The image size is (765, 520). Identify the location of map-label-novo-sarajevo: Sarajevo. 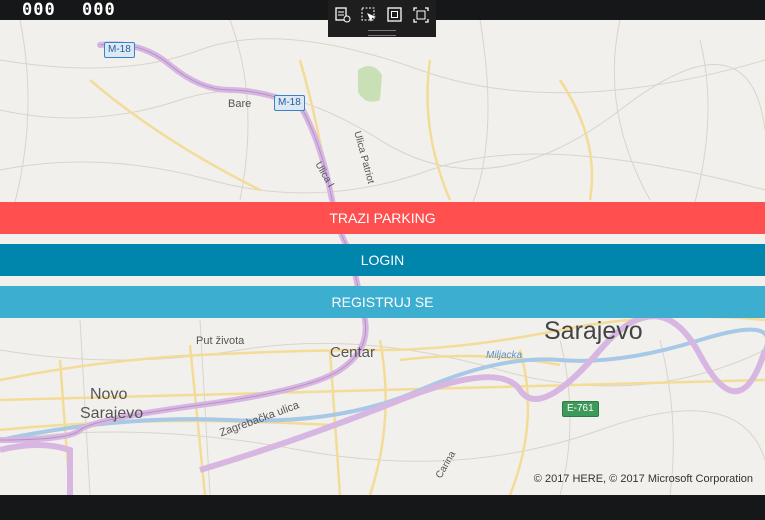
(112, 413).